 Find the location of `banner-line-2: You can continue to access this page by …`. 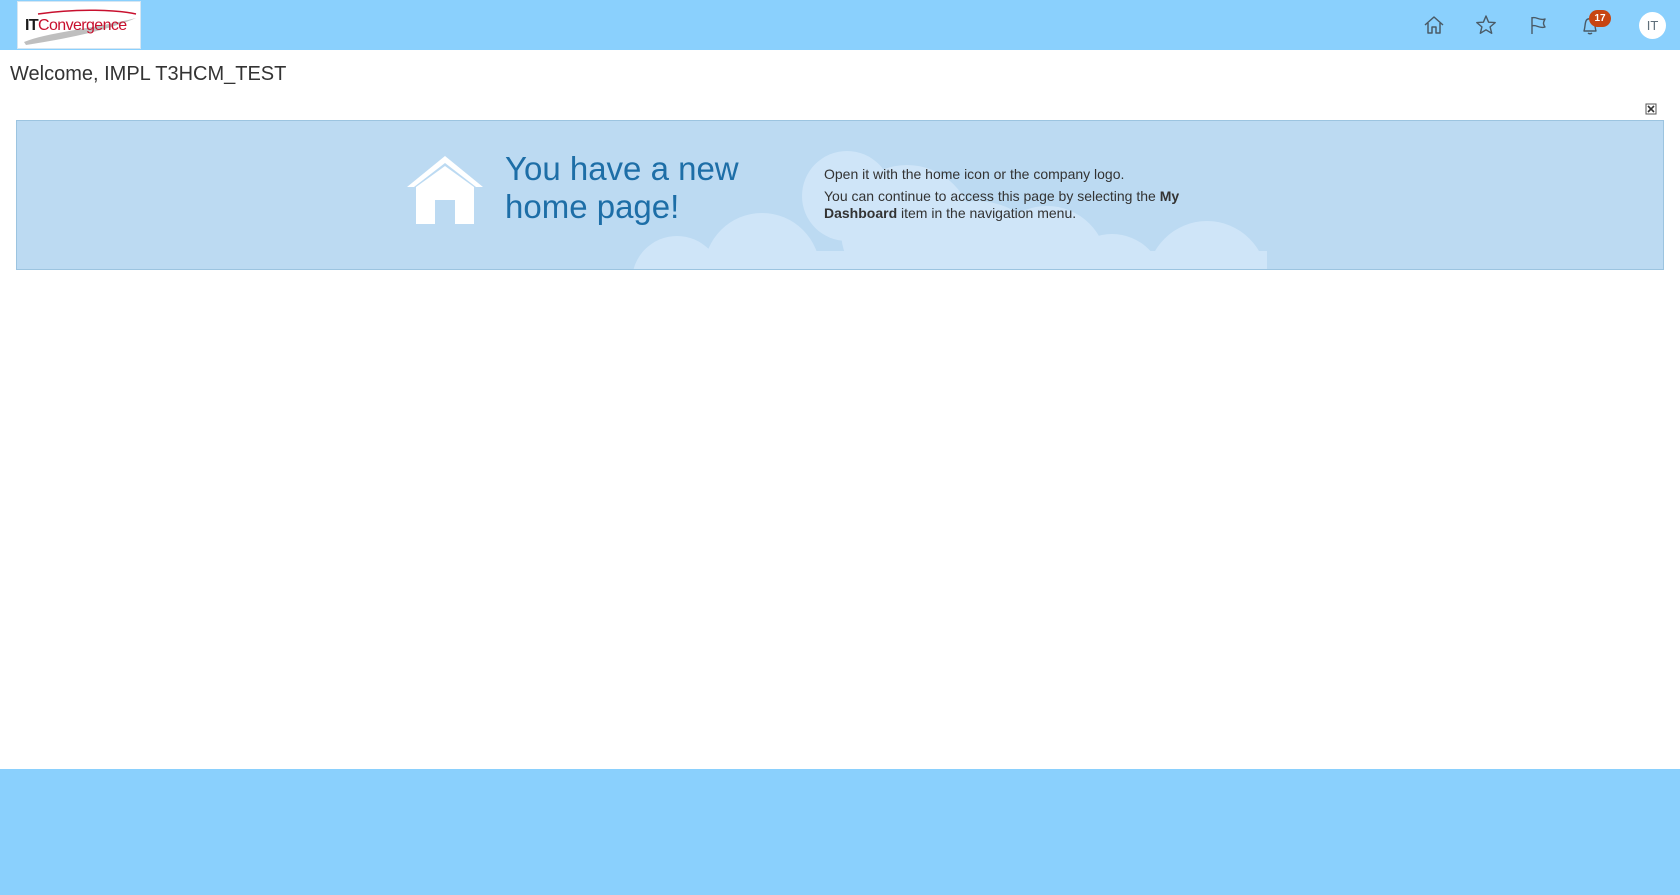

banner-line-2: You can continue to access this page by … is located at coordinates (1024, 205).